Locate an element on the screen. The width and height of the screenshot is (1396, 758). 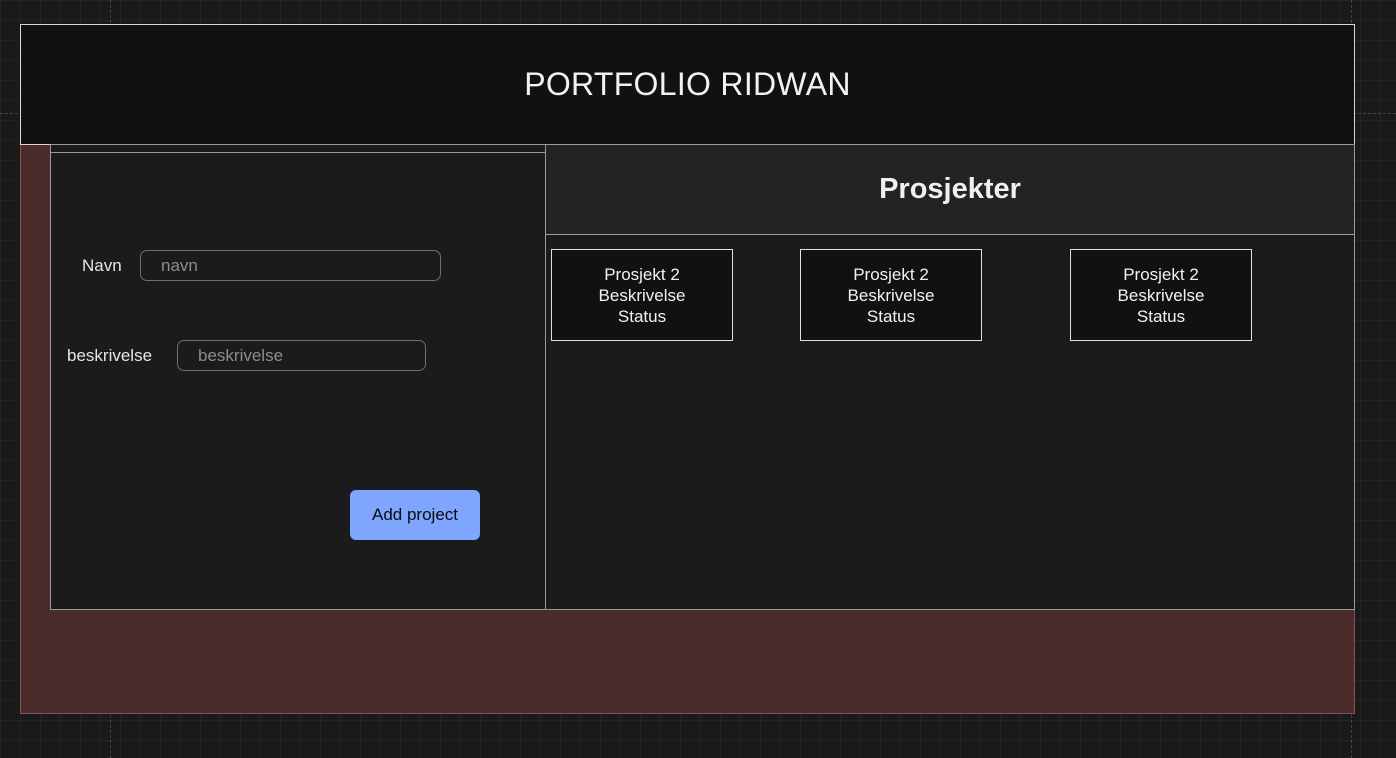
projects-heading: Prosjekter is located at coordinates (950, 189).